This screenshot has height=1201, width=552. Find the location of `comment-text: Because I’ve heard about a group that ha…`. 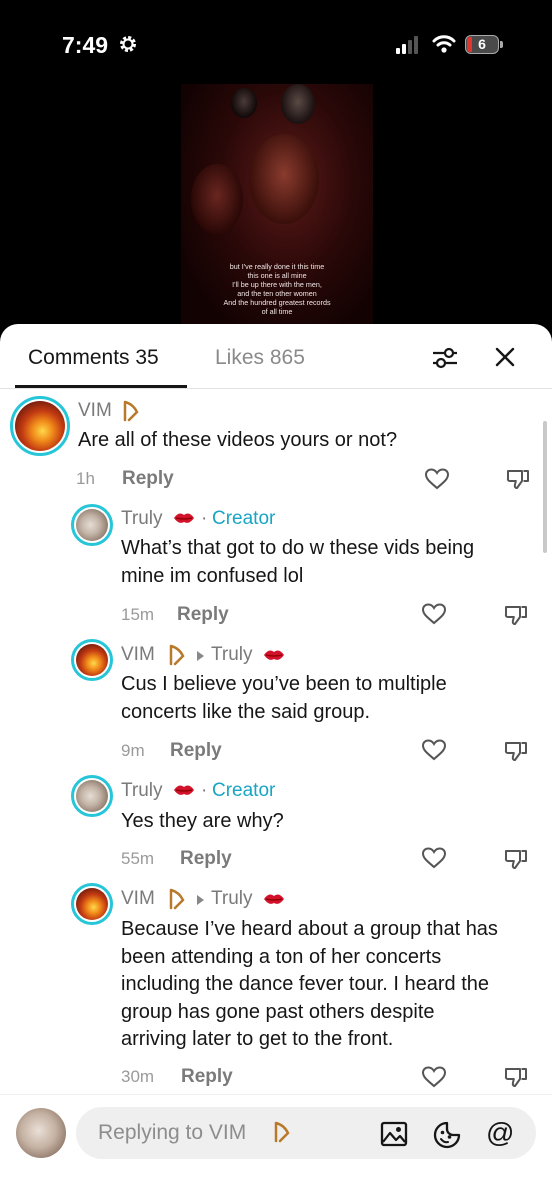

comment-text: Because I’ve heard about a group that ha… is located at coordinates (309, 984).